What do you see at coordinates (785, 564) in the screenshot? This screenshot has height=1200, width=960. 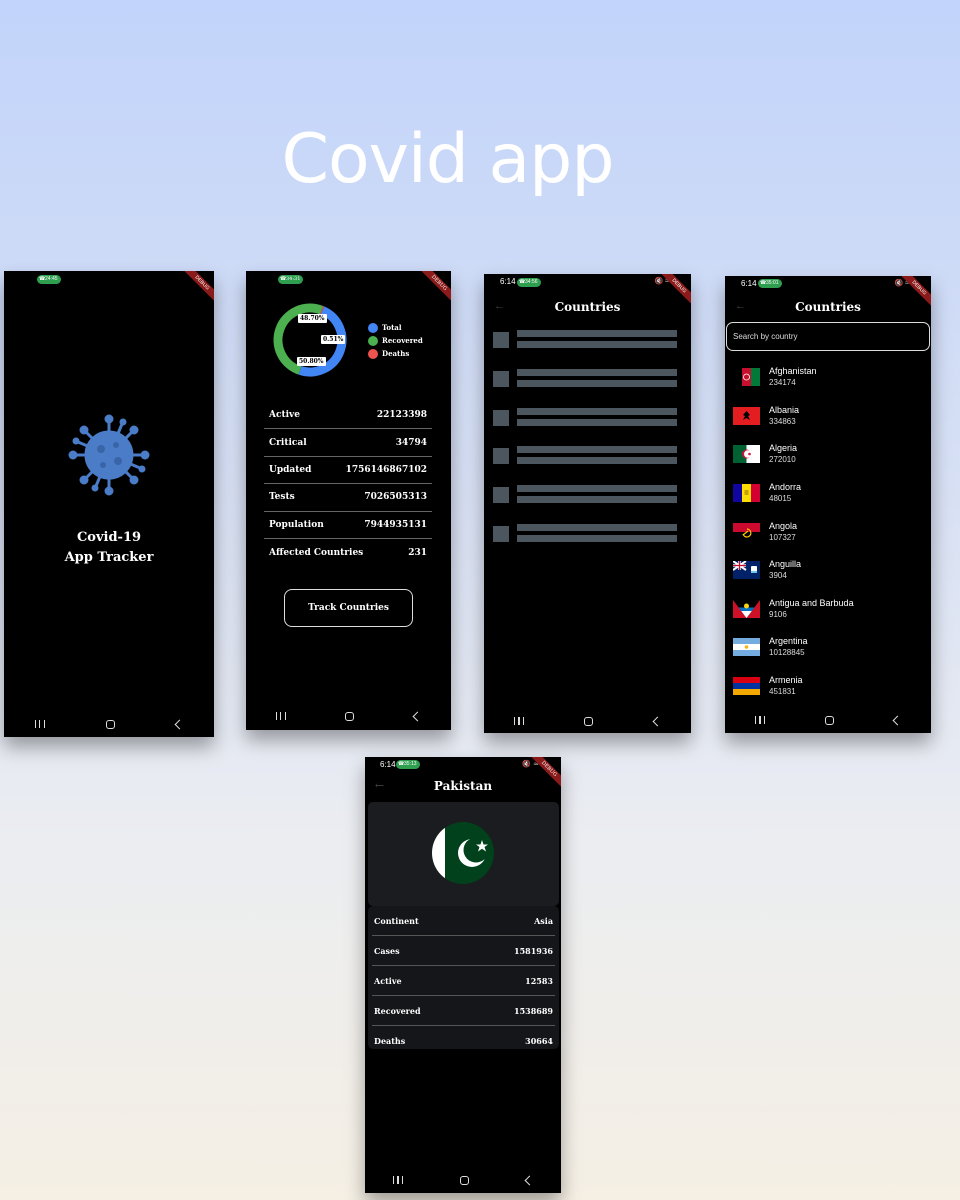 I see `country-name: Anguilla` at bounding box center [785, 564].